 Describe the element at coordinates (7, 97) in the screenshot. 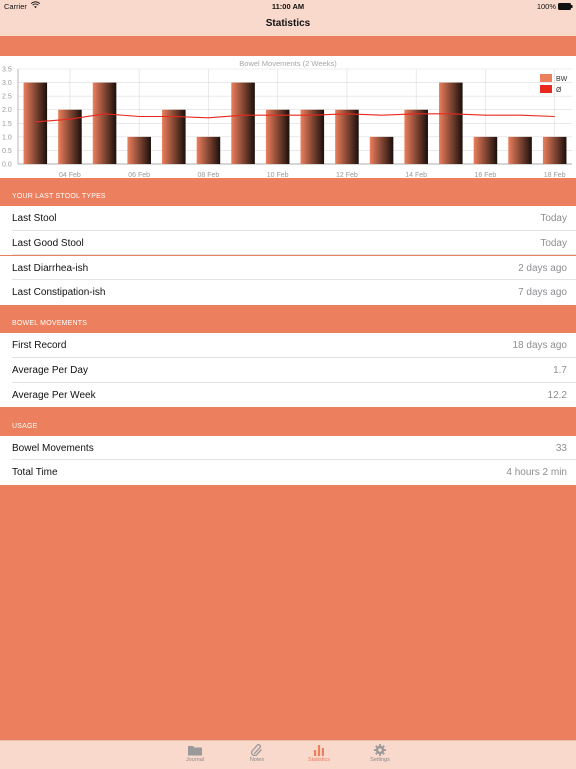

I see `y-tick-label: 2.5` at that location.